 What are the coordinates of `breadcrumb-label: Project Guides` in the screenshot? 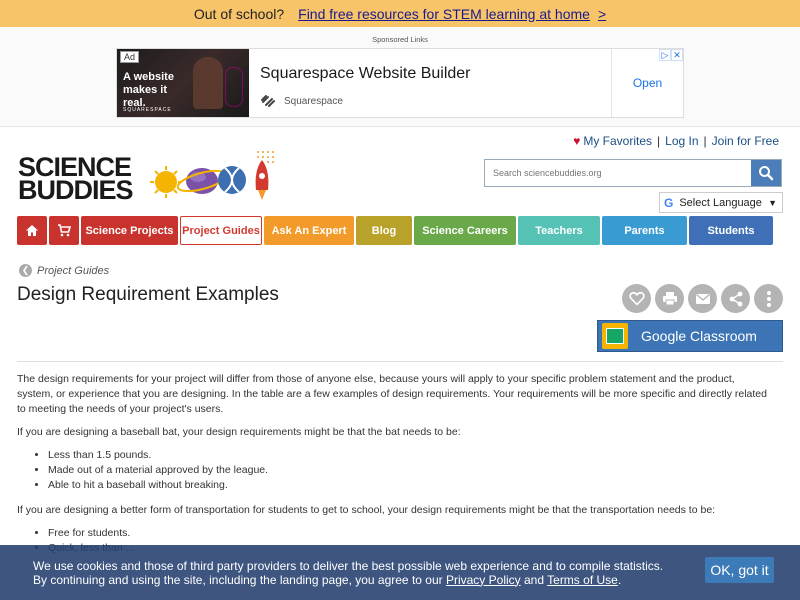 It's located at (73, 271).